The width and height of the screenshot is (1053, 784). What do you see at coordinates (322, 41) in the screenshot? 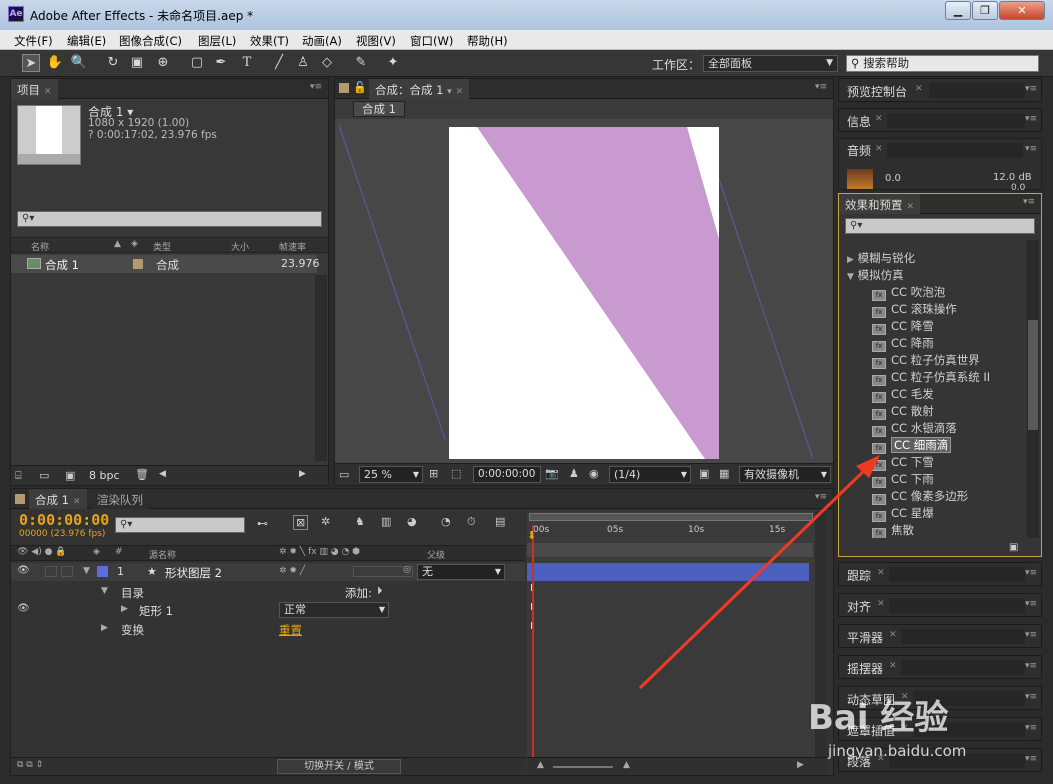
I see `menu-animation: 动画(A)` at bounding box center [322, 41].